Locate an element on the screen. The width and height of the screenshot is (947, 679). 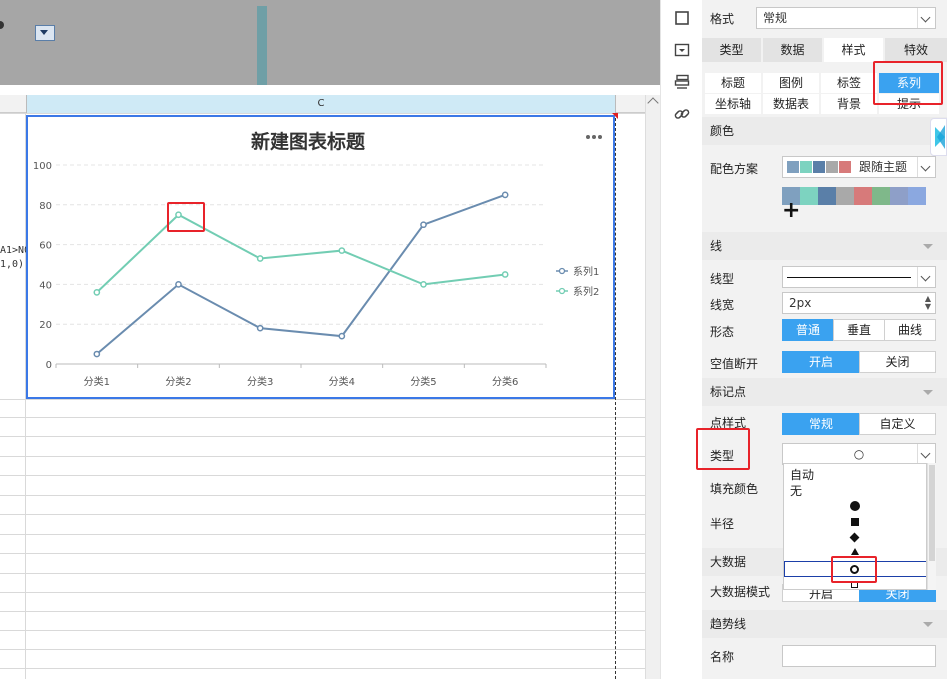
tab-style: 样式 is located at coordinates (853, 50).